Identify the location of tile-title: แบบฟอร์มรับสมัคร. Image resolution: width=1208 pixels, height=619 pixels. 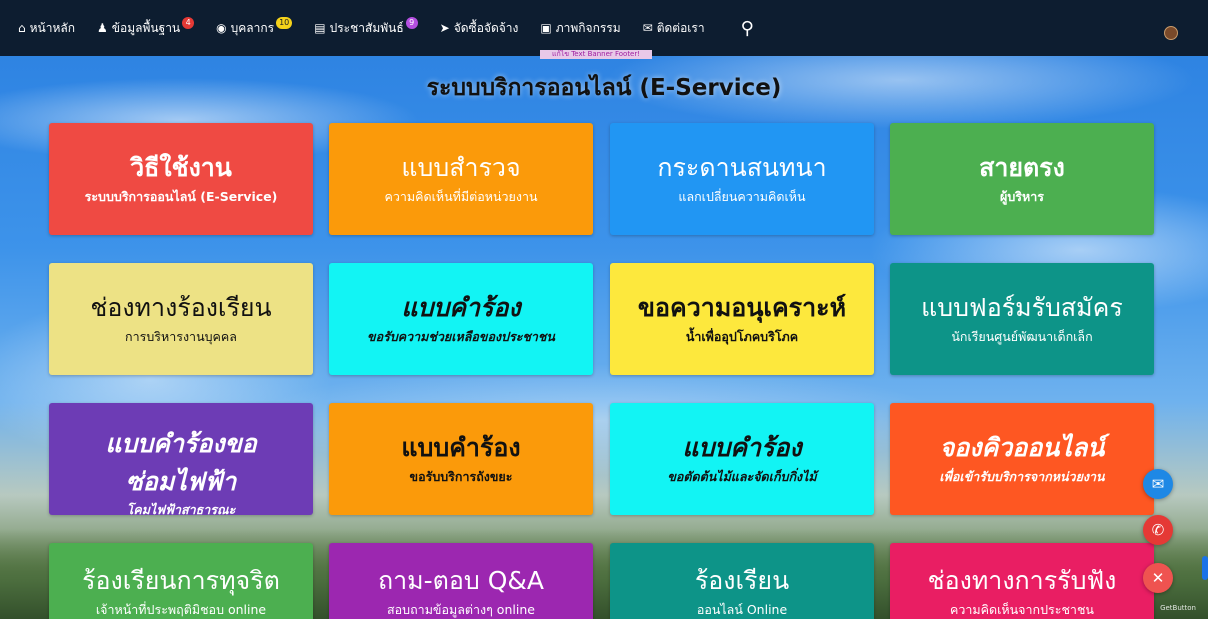
(1022, 307).